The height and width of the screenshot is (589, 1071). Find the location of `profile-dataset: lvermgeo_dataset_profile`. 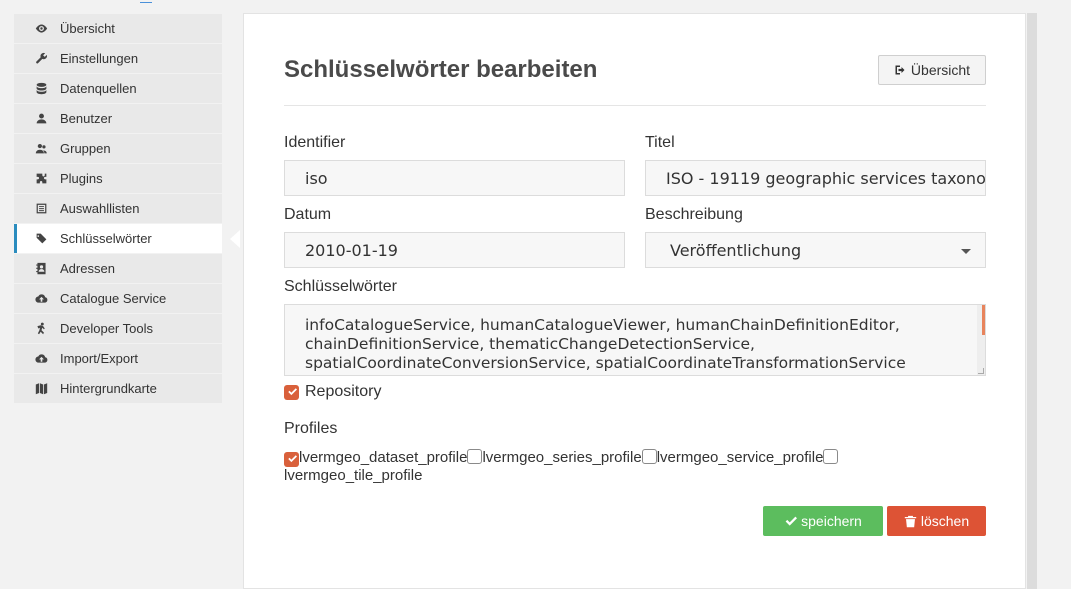

profile-dataset: lvermgeo_dataset_profile is located at coordinates (376, 458).